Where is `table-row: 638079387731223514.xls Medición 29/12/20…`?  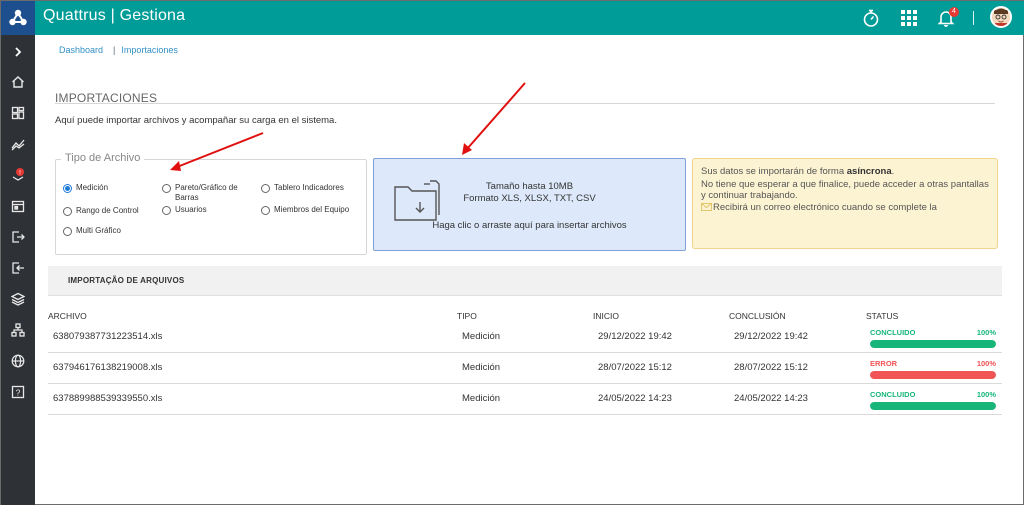
table-row: 638079387731223514.xls Medición 29/12/20… is located at coordinates (525, 338).